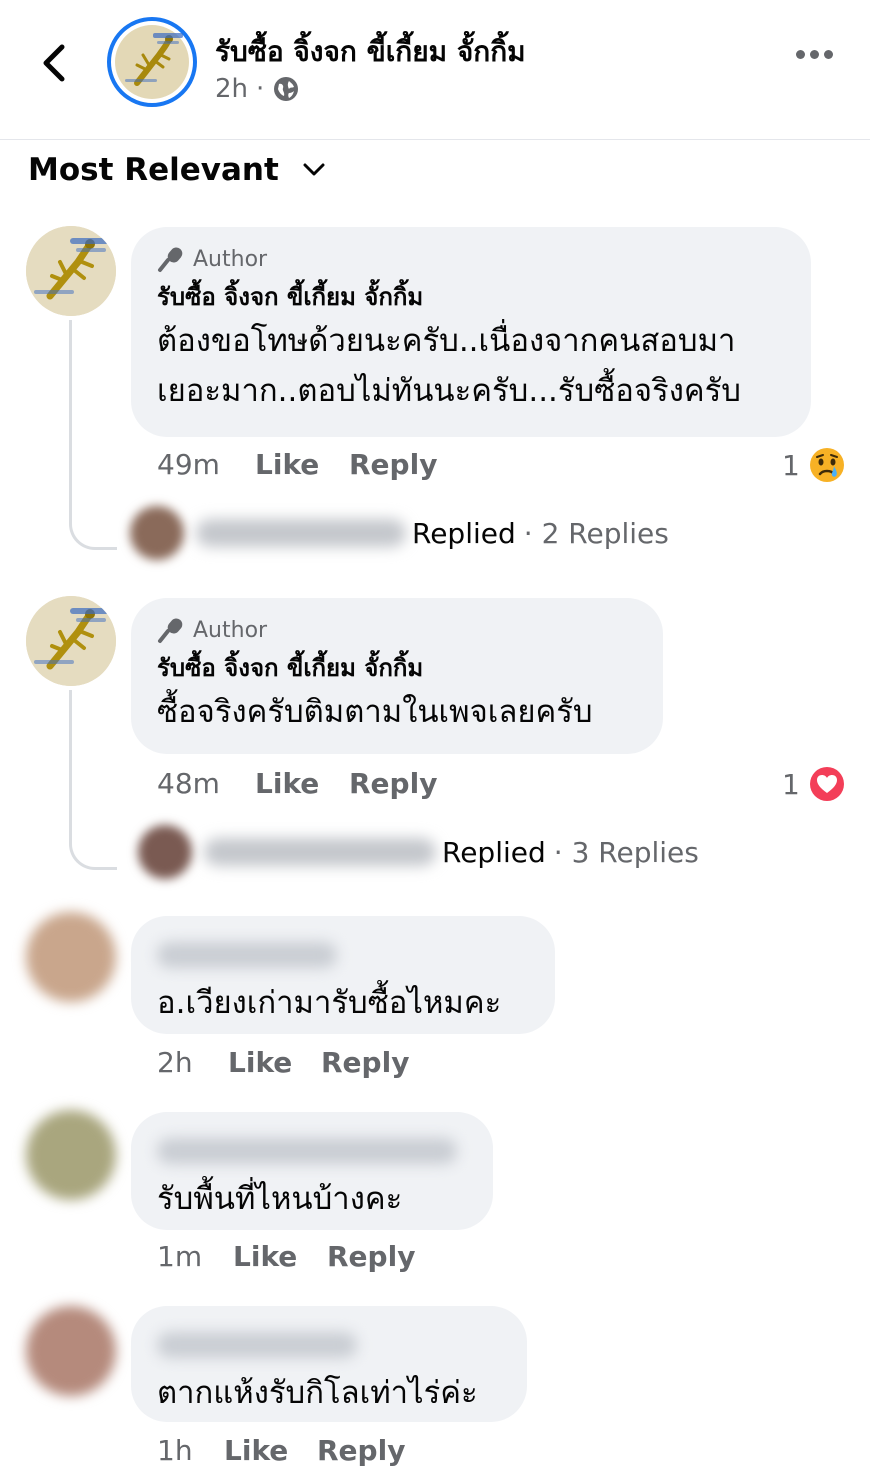 The width and height of the screenshot is (870, 1481). I want to click on chevron-left-icon, so click(54, 63).